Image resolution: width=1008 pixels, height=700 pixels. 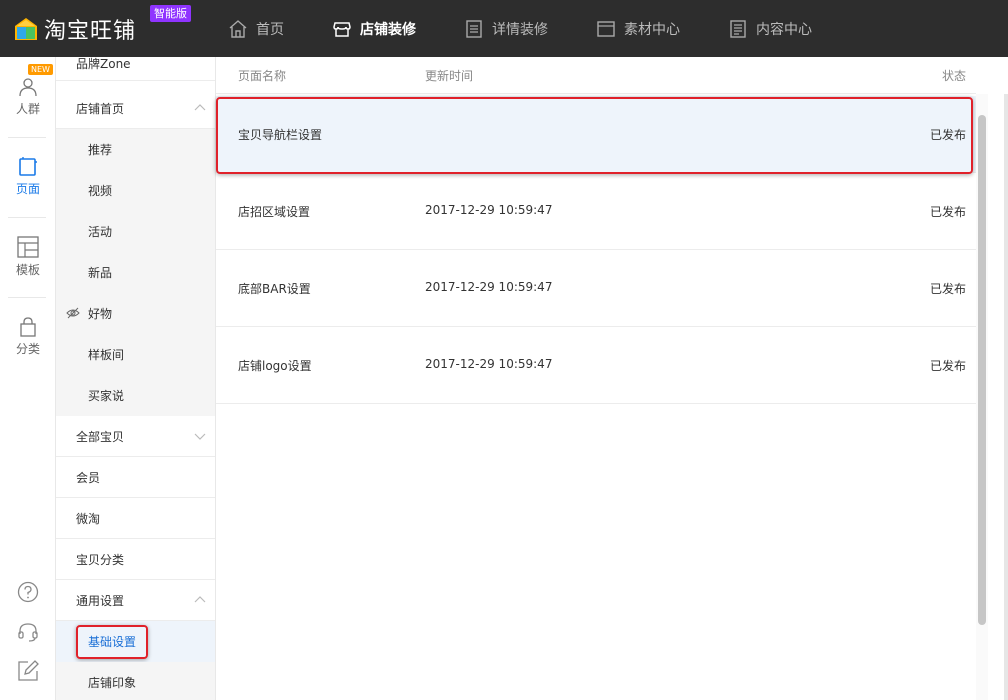 I want to click on rail-item-template: 模板, so click(x=28, y=257).